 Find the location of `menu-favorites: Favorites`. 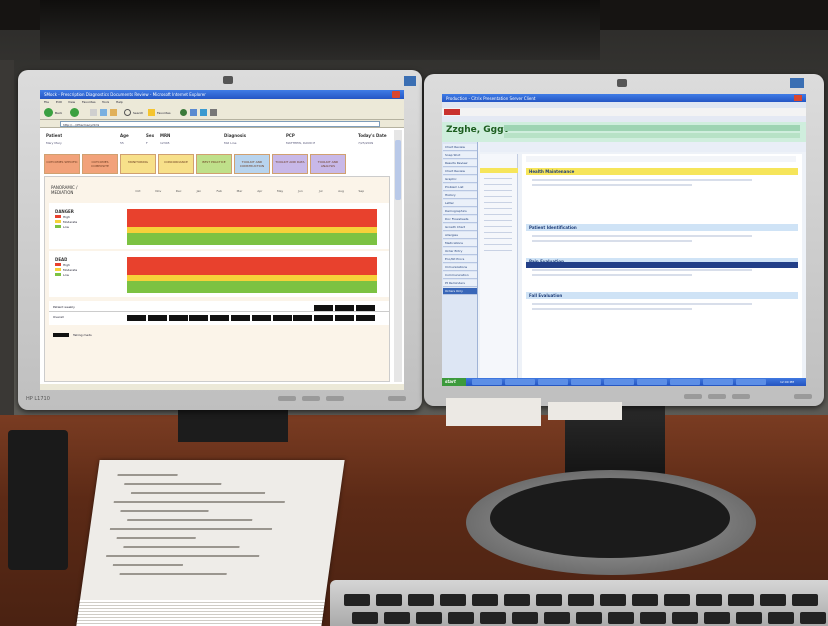

menu-favorites: Favorites is located at coordinates (89, 102).